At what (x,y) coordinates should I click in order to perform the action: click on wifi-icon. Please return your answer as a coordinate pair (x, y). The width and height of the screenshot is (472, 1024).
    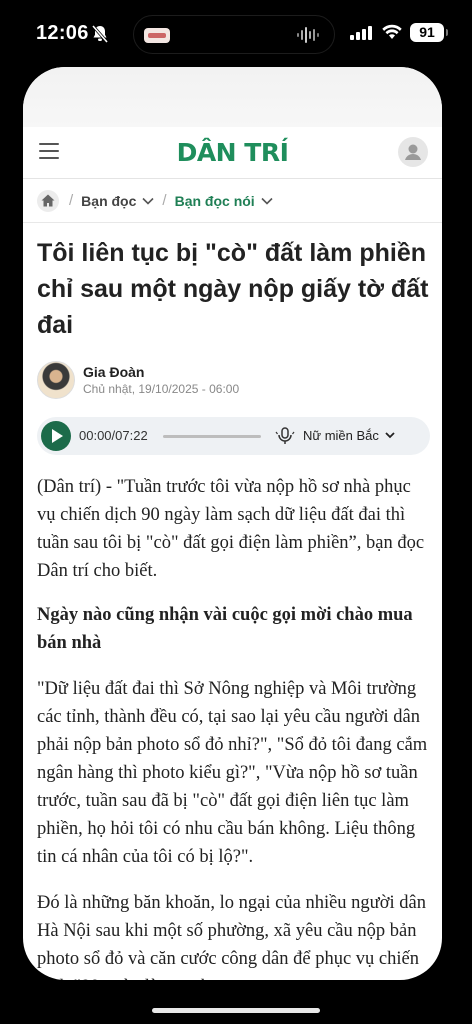
    Looking at the image, I should click on (392, 31).